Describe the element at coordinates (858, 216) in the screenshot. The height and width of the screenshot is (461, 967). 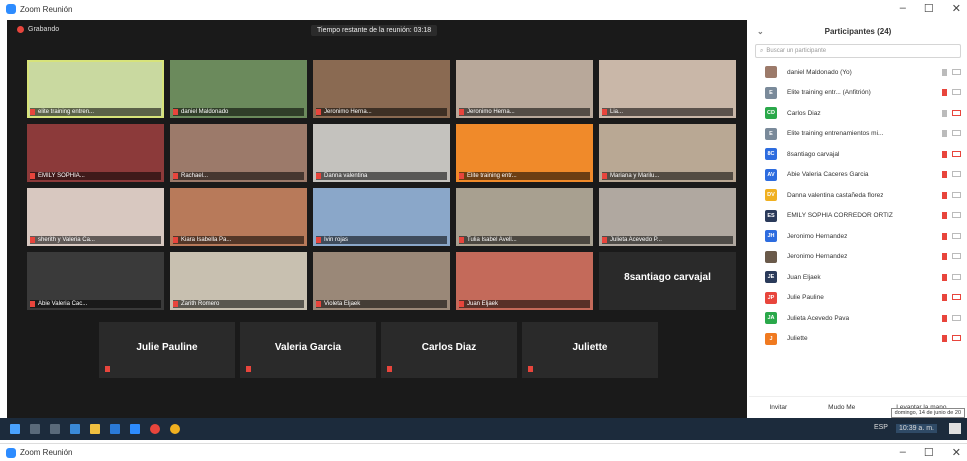
I see `participant-row: ES EMILY SOPHIA CORREDOR ORTIZ` at that location.